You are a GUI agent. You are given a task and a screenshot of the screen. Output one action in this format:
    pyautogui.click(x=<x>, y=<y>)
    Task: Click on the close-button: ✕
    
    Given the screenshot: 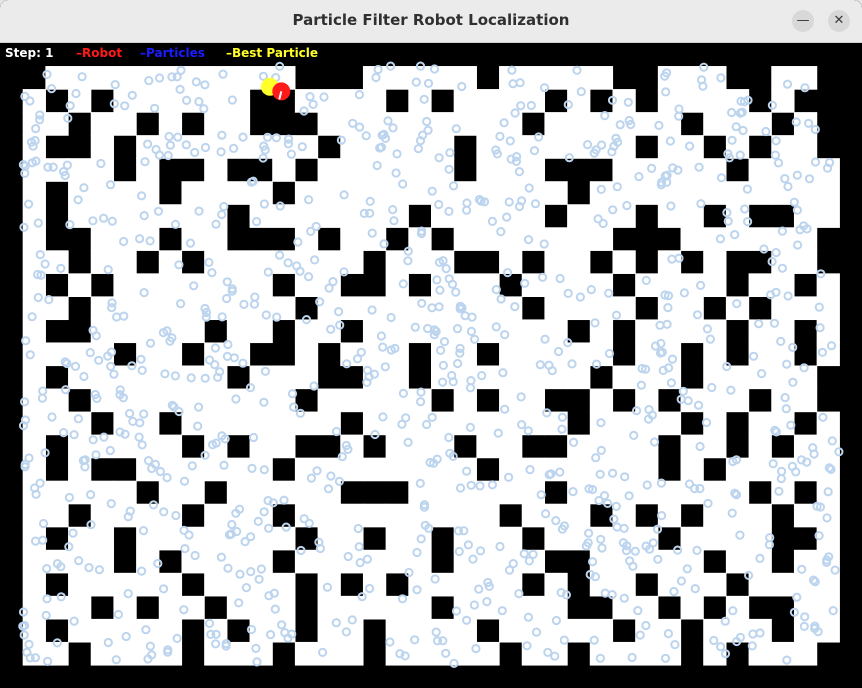 What is the action you would take?
    pyautogui.click(x=839, y=21)
    